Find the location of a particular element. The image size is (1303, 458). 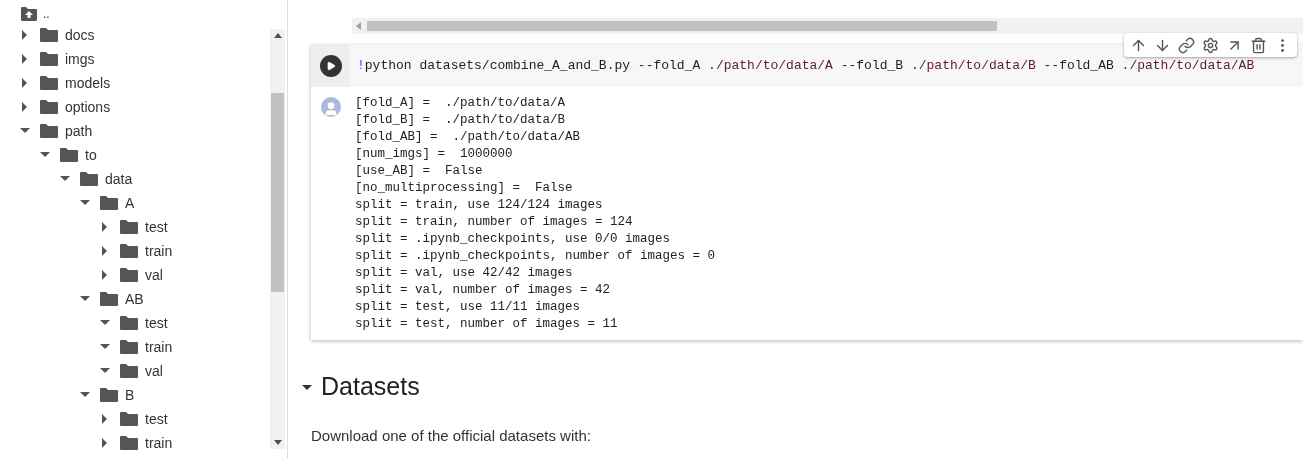

output-line: split = val, use 42/42 images is located at coordinates (464, 273).